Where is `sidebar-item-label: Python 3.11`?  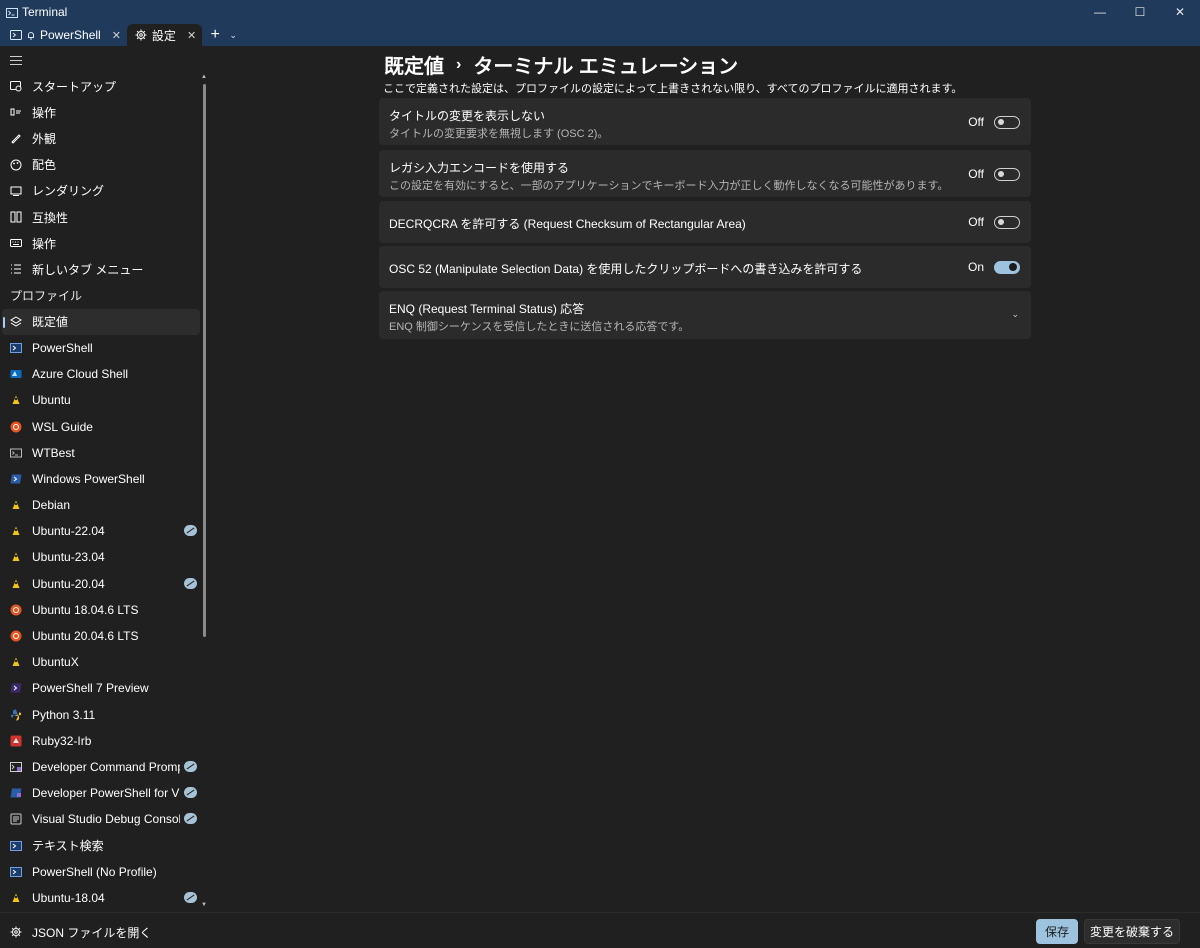
sidebar-item-label: Python 3.11 is located at coordinates (64, 714).